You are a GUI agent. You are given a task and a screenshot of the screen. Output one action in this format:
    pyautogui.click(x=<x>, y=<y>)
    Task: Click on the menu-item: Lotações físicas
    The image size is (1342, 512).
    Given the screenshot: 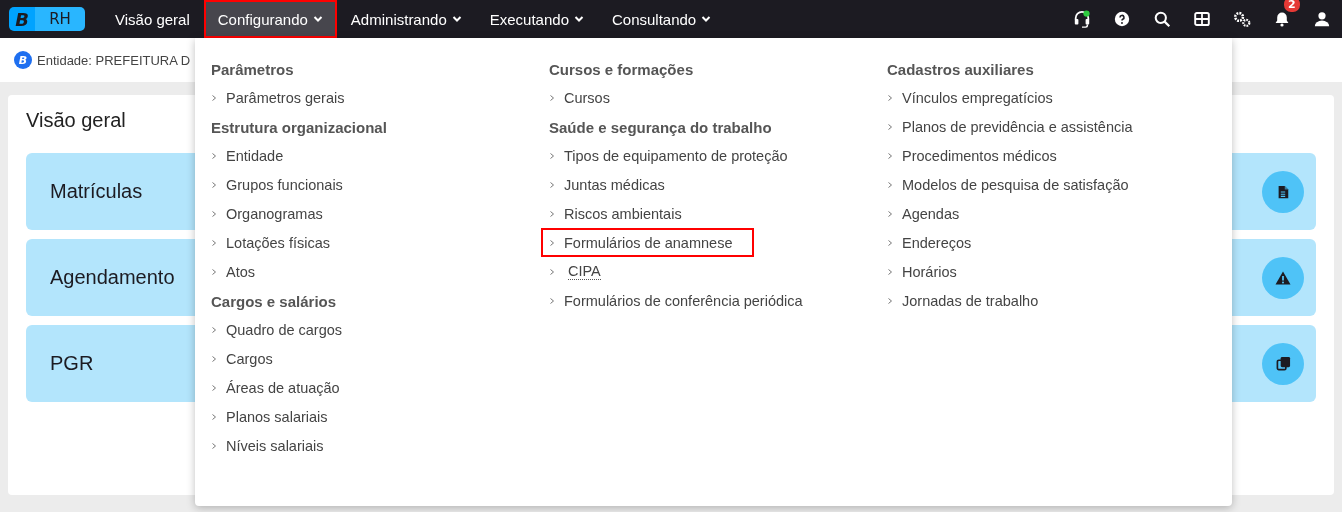 What is the action you would take?
    pyautogui.click(x=277, y=242)
    